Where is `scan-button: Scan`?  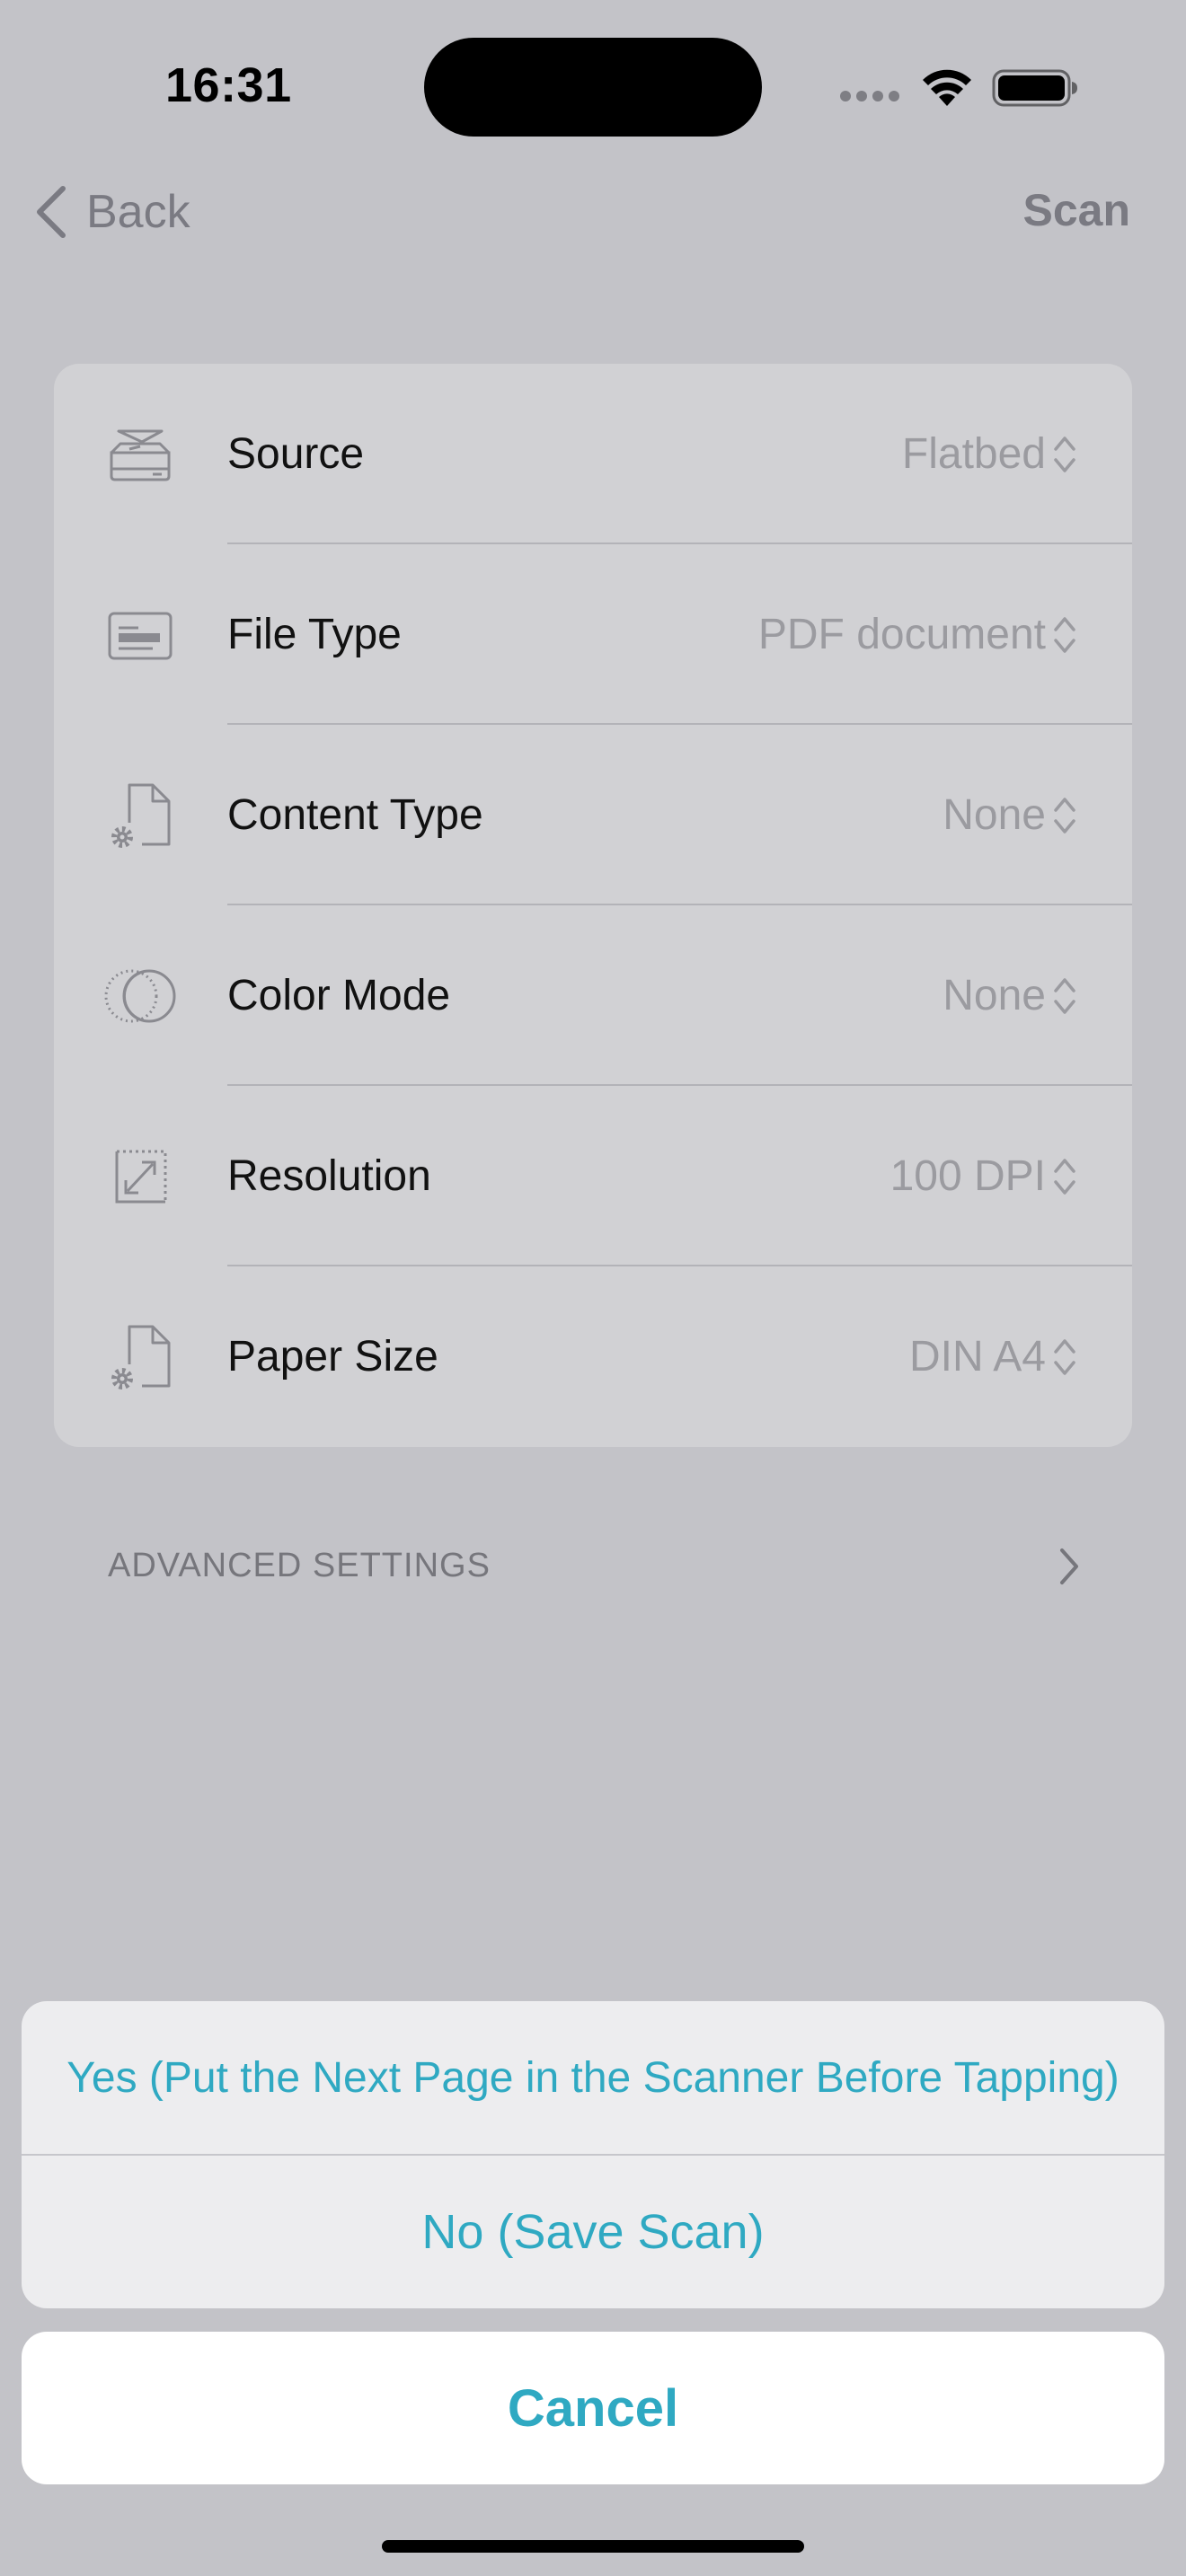
scan-button: Scan is located at coordinates (1076, 210).